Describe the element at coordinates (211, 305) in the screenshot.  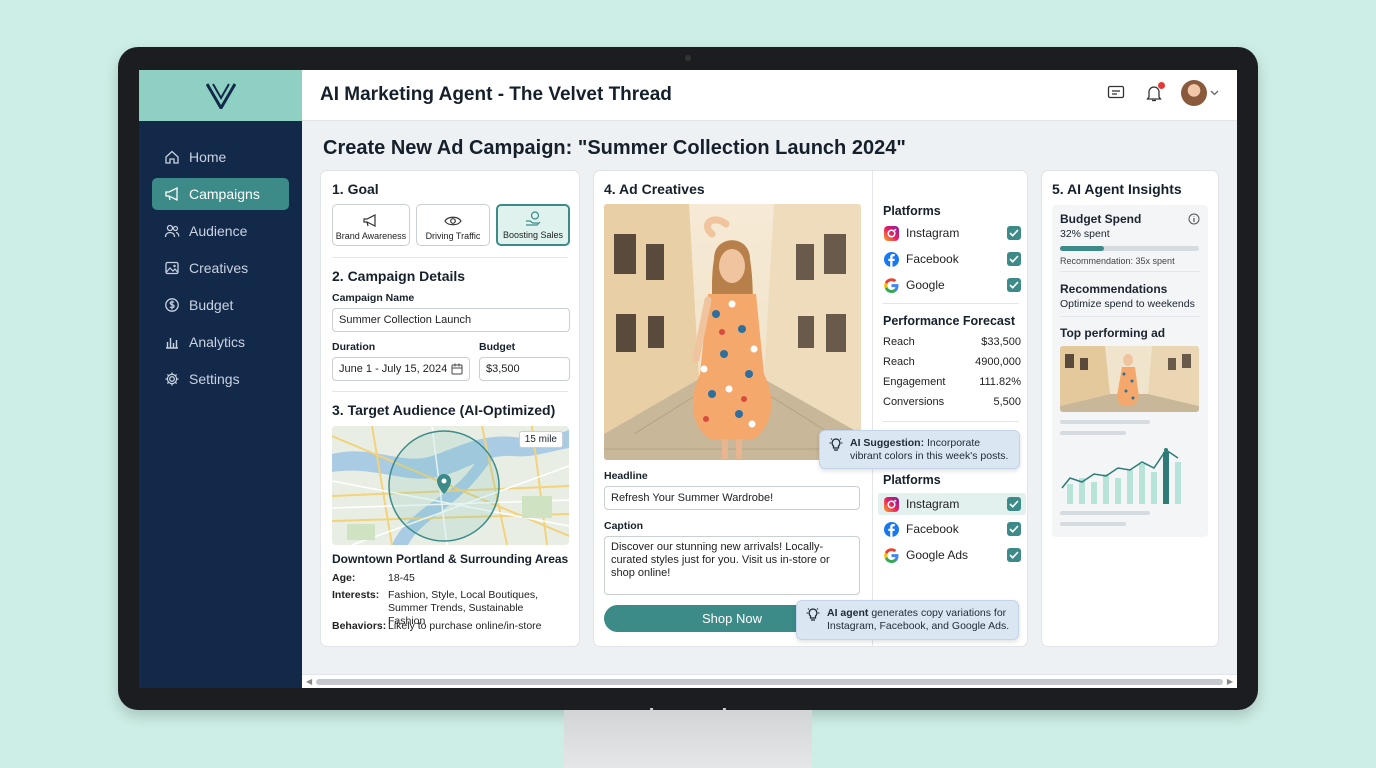
I see `sidebar-item-label: Budget` at that location.